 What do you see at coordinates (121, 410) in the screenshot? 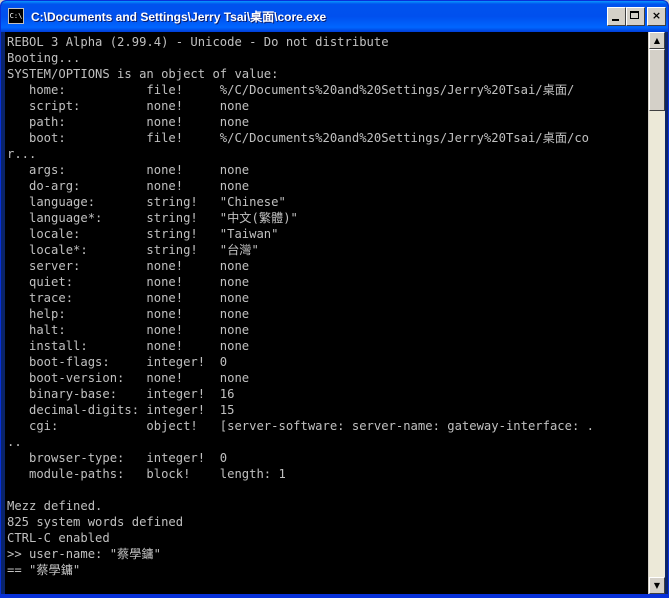
I see `console-line: decimal-digits: integer! 15` at bounding box center [121, 410].